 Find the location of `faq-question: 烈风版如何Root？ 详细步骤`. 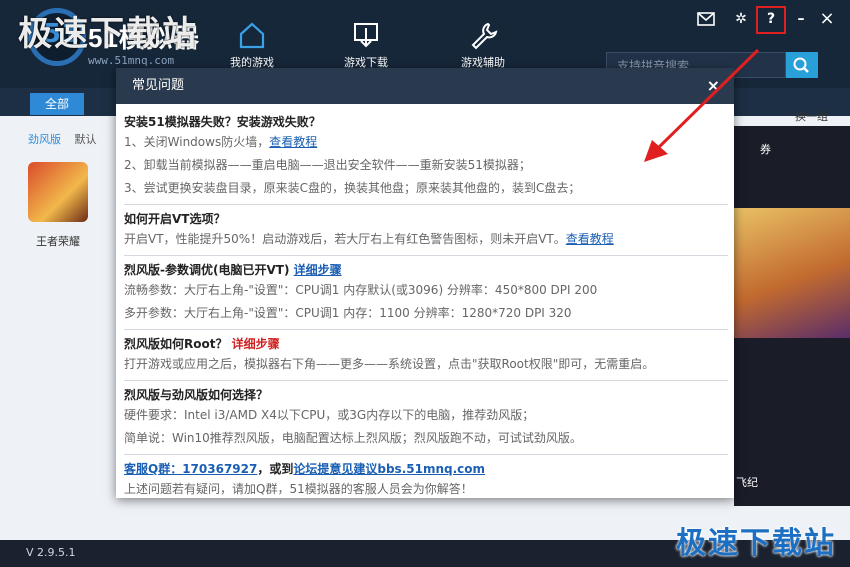

faq-question: 烈风版如何Root？ 详细步骤 is located at coordinates (426, 344).